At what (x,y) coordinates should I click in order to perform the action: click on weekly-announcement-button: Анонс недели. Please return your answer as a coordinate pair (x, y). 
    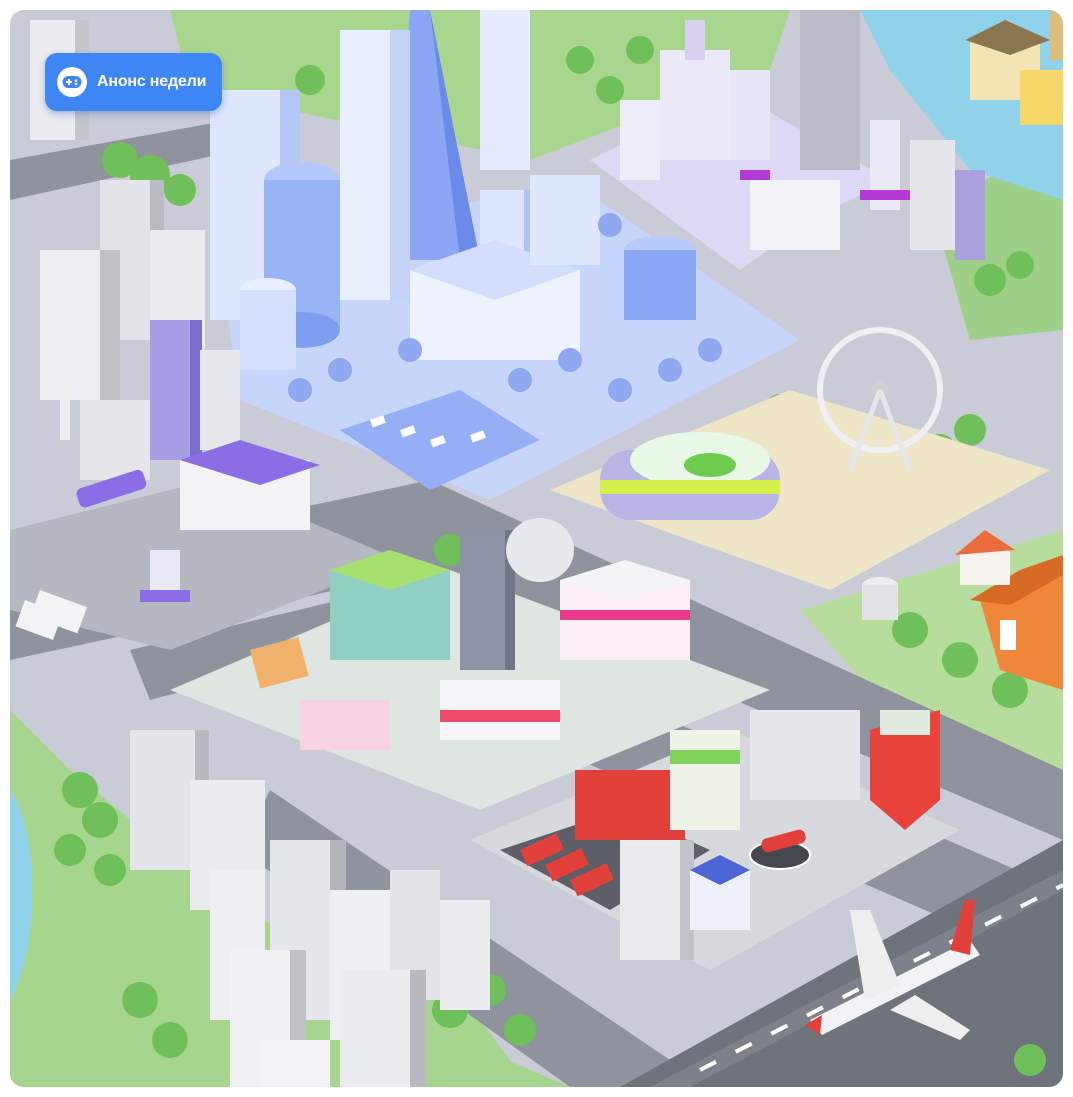
    Looking at the image, I should click on (134, 82).